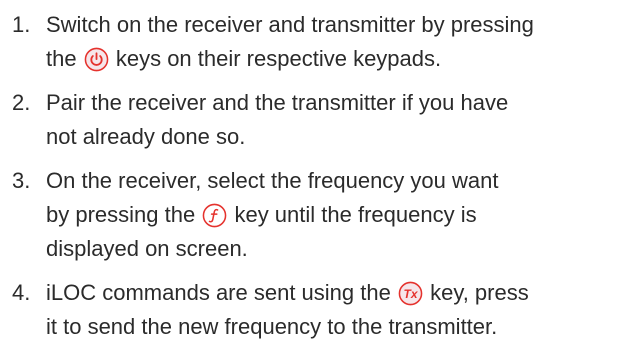 The height and width of the screenshot is (360, 631). I want to click on frequency-key-icon, so click(214, 215).